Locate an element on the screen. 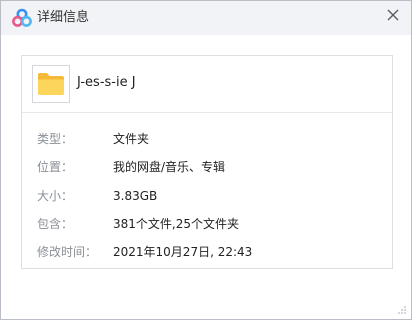 Image resolution: width=412 pixels, height=320 pixels. detail-row-type: 类型： 文件夹 is located at coordinates (207, 139).